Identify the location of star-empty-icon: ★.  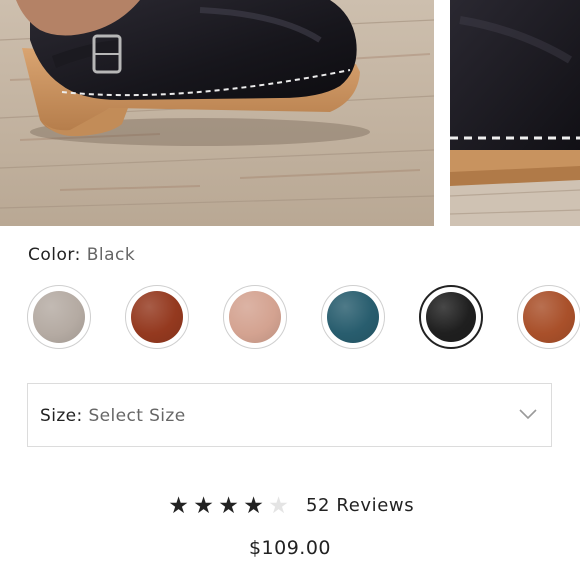
(278, 506).